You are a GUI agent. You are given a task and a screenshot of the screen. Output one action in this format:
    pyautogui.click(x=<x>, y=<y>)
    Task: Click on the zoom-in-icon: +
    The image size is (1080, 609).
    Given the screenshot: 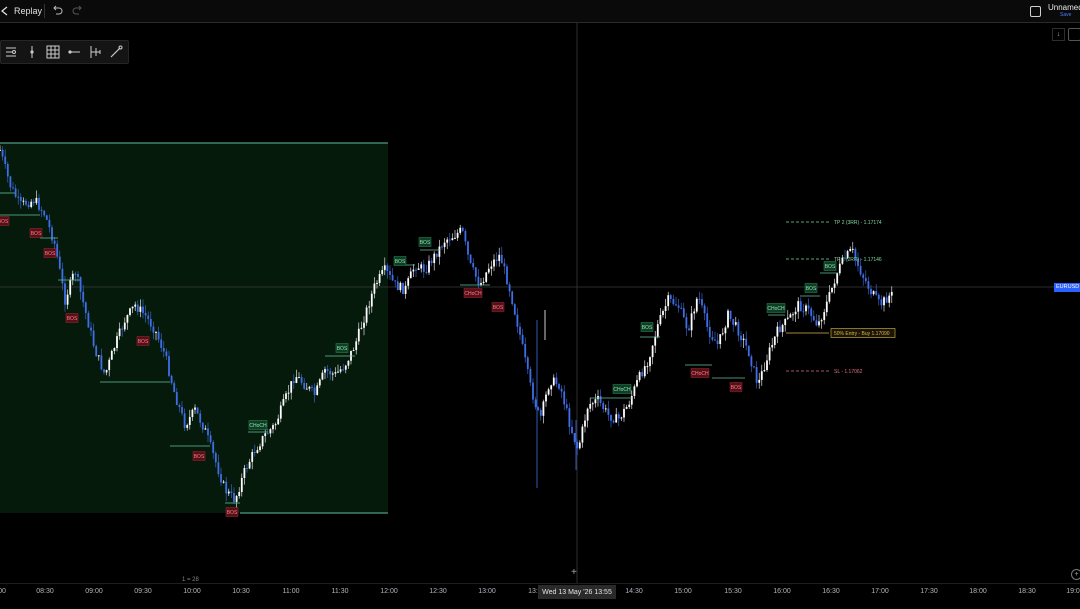 What is the action you would take?
    pyautogui.click(x=1075, y=574)
    